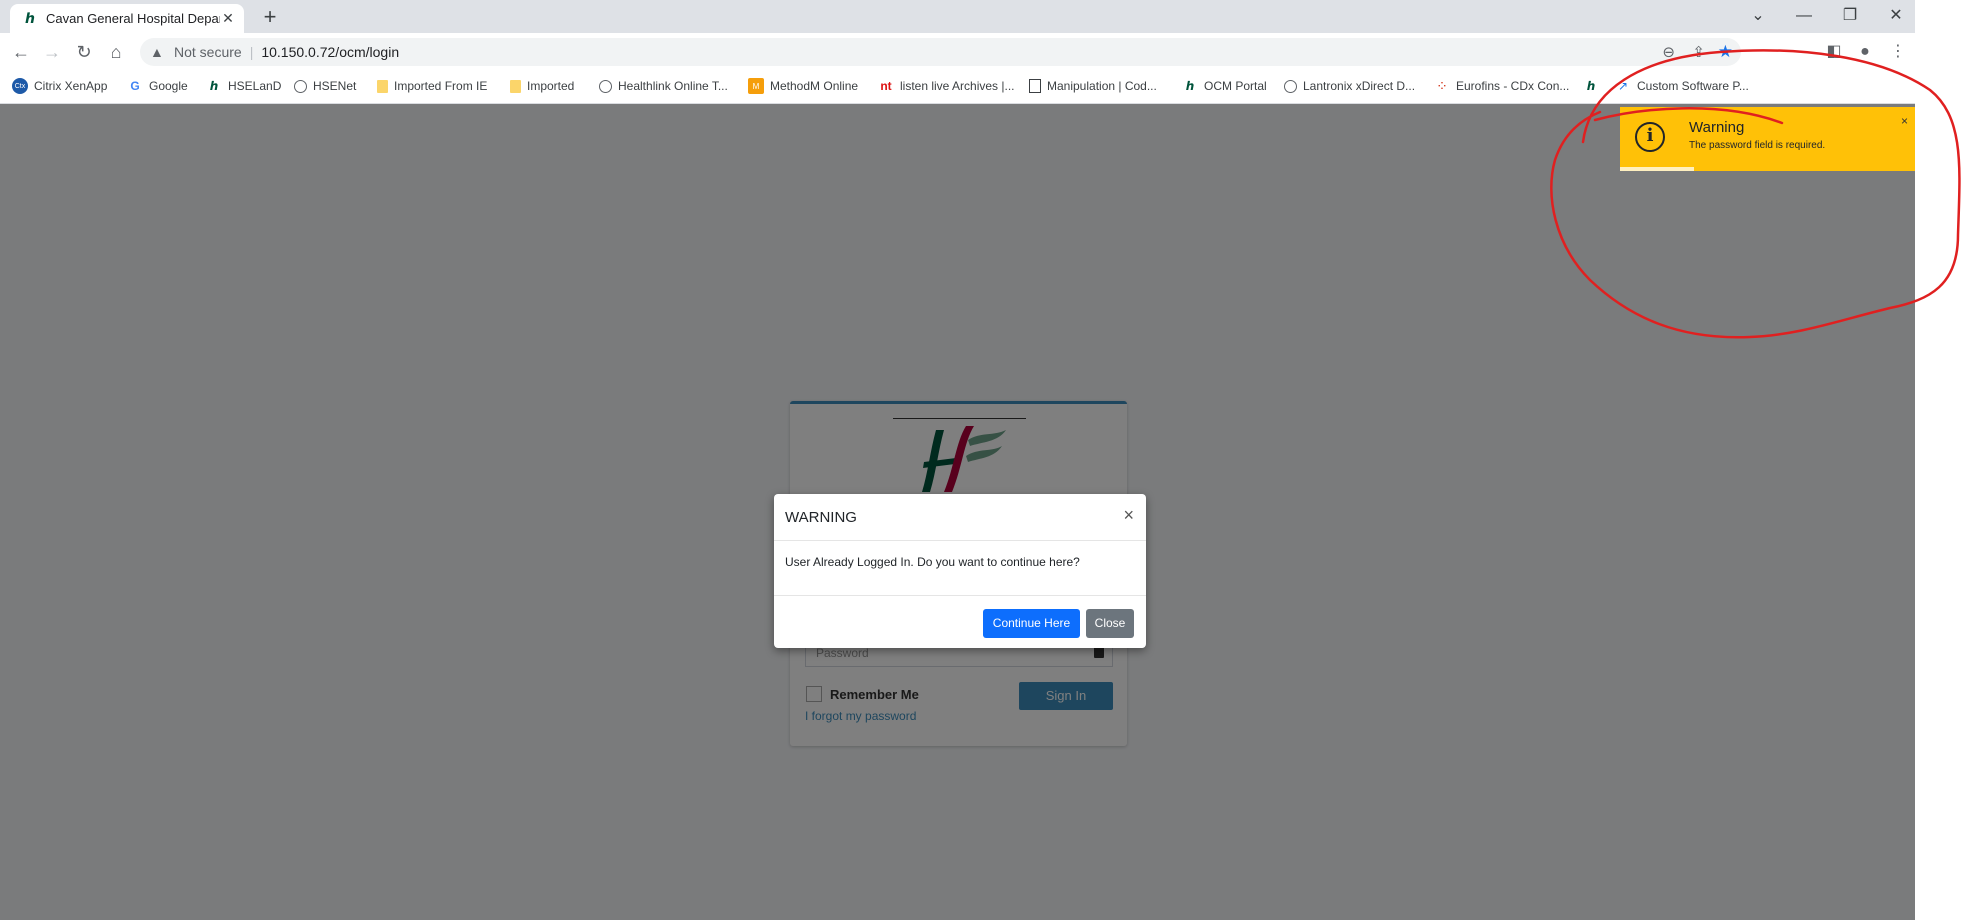 The image size is (1962, 920). Describe the element at coordinates (71, 86) in the screenshot. I see `bookmark-label: Citrix XenApp` at that location.